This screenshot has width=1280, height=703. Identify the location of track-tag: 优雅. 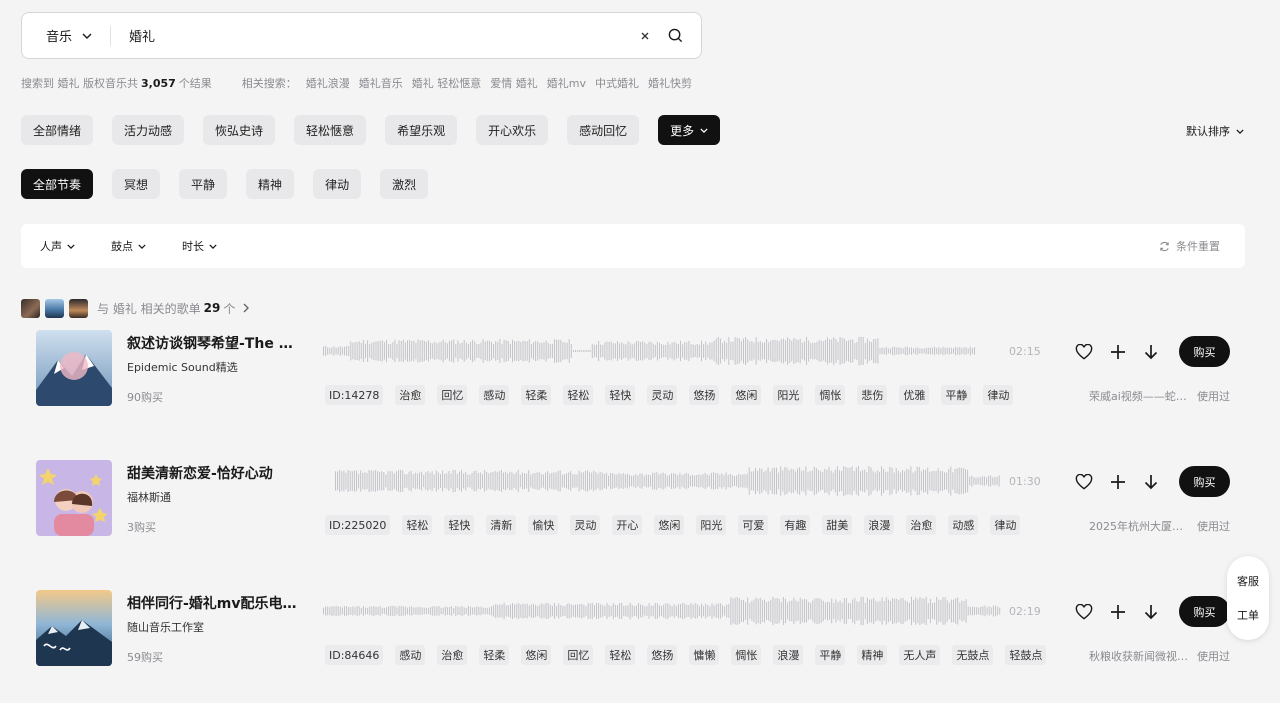
(914, 395).